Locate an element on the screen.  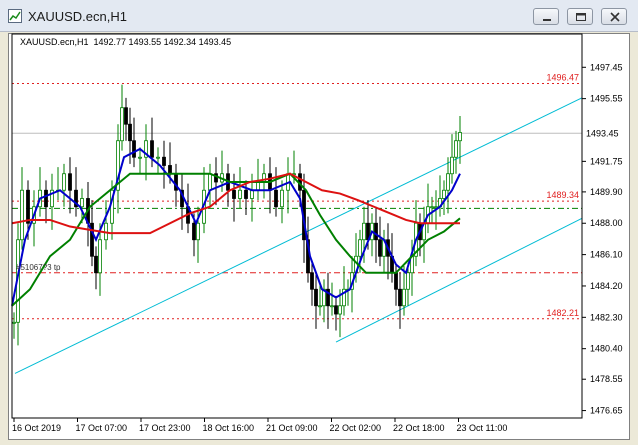
y-tick-label: 1489.90 is located at coordinates (606, 192).